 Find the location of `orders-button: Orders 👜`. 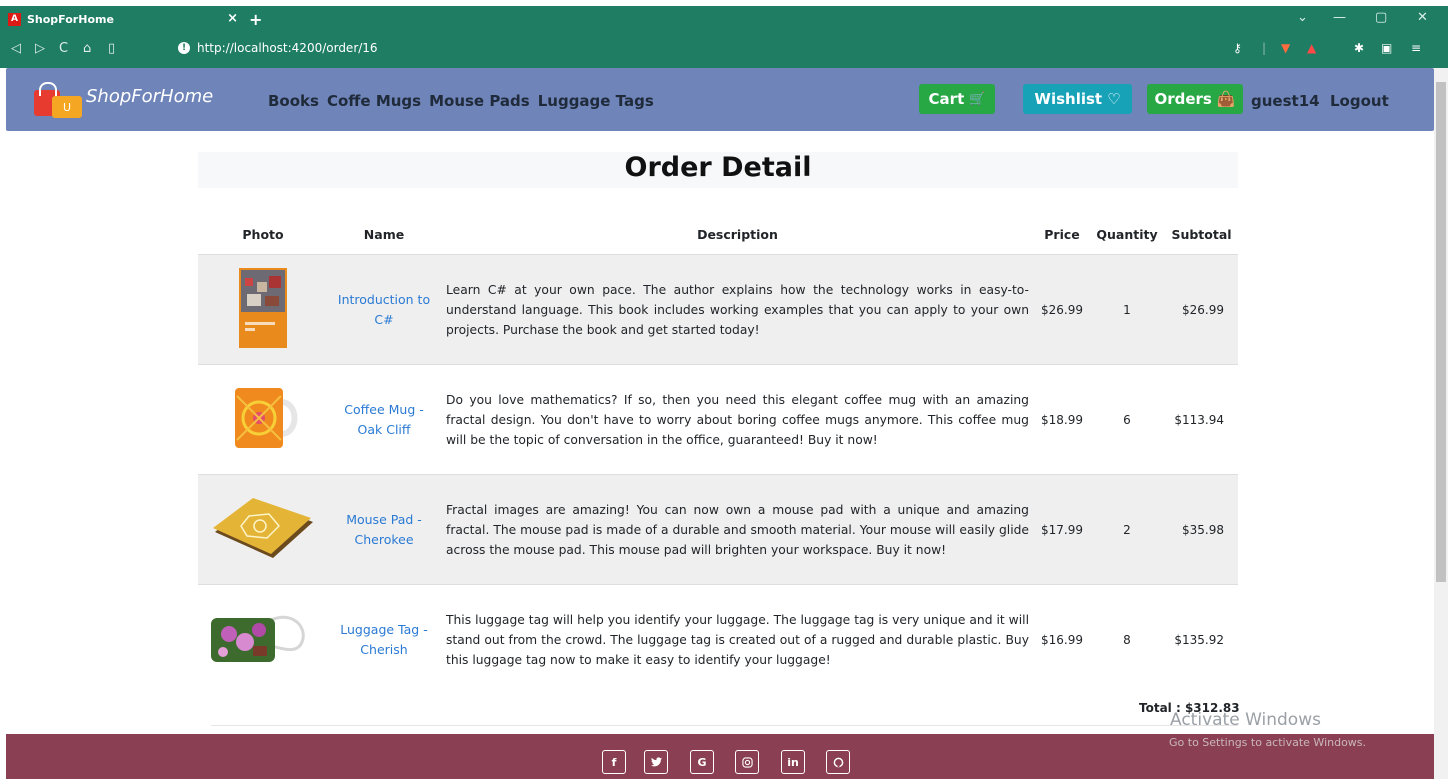

orders-button: Orders 👜 is located at coordinates (1195, 99).